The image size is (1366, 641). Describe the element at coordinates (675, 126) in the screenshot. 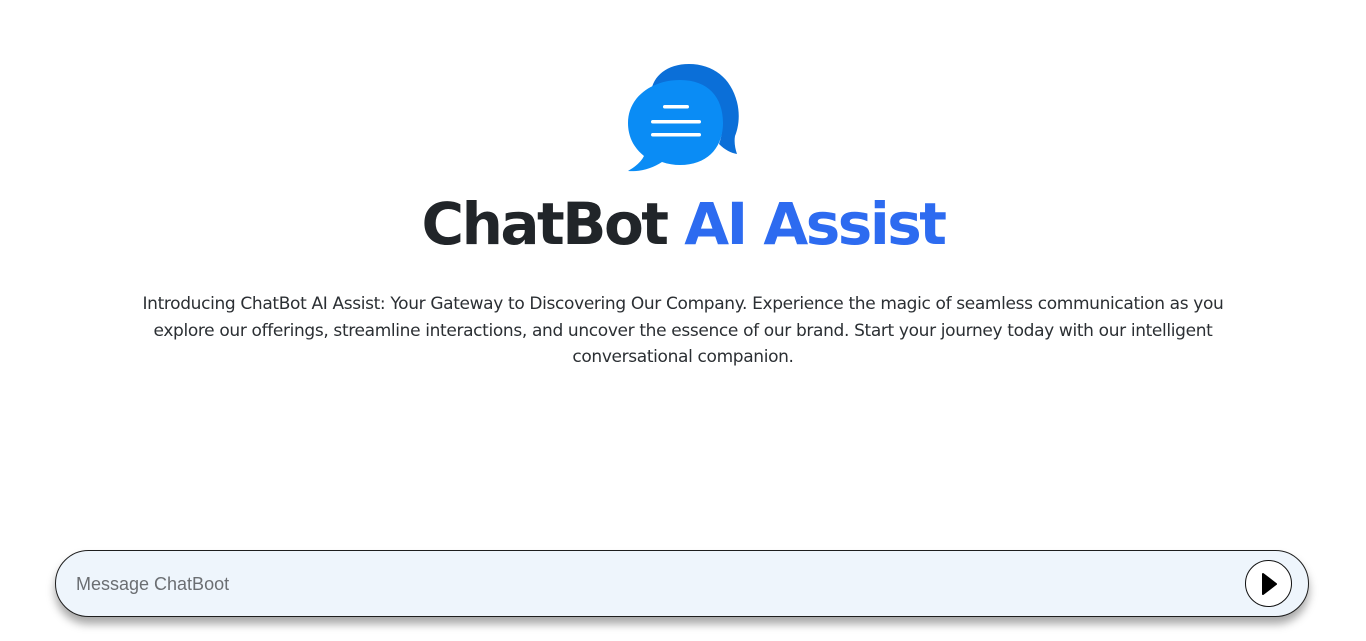

I see `front-bubble` at that location.